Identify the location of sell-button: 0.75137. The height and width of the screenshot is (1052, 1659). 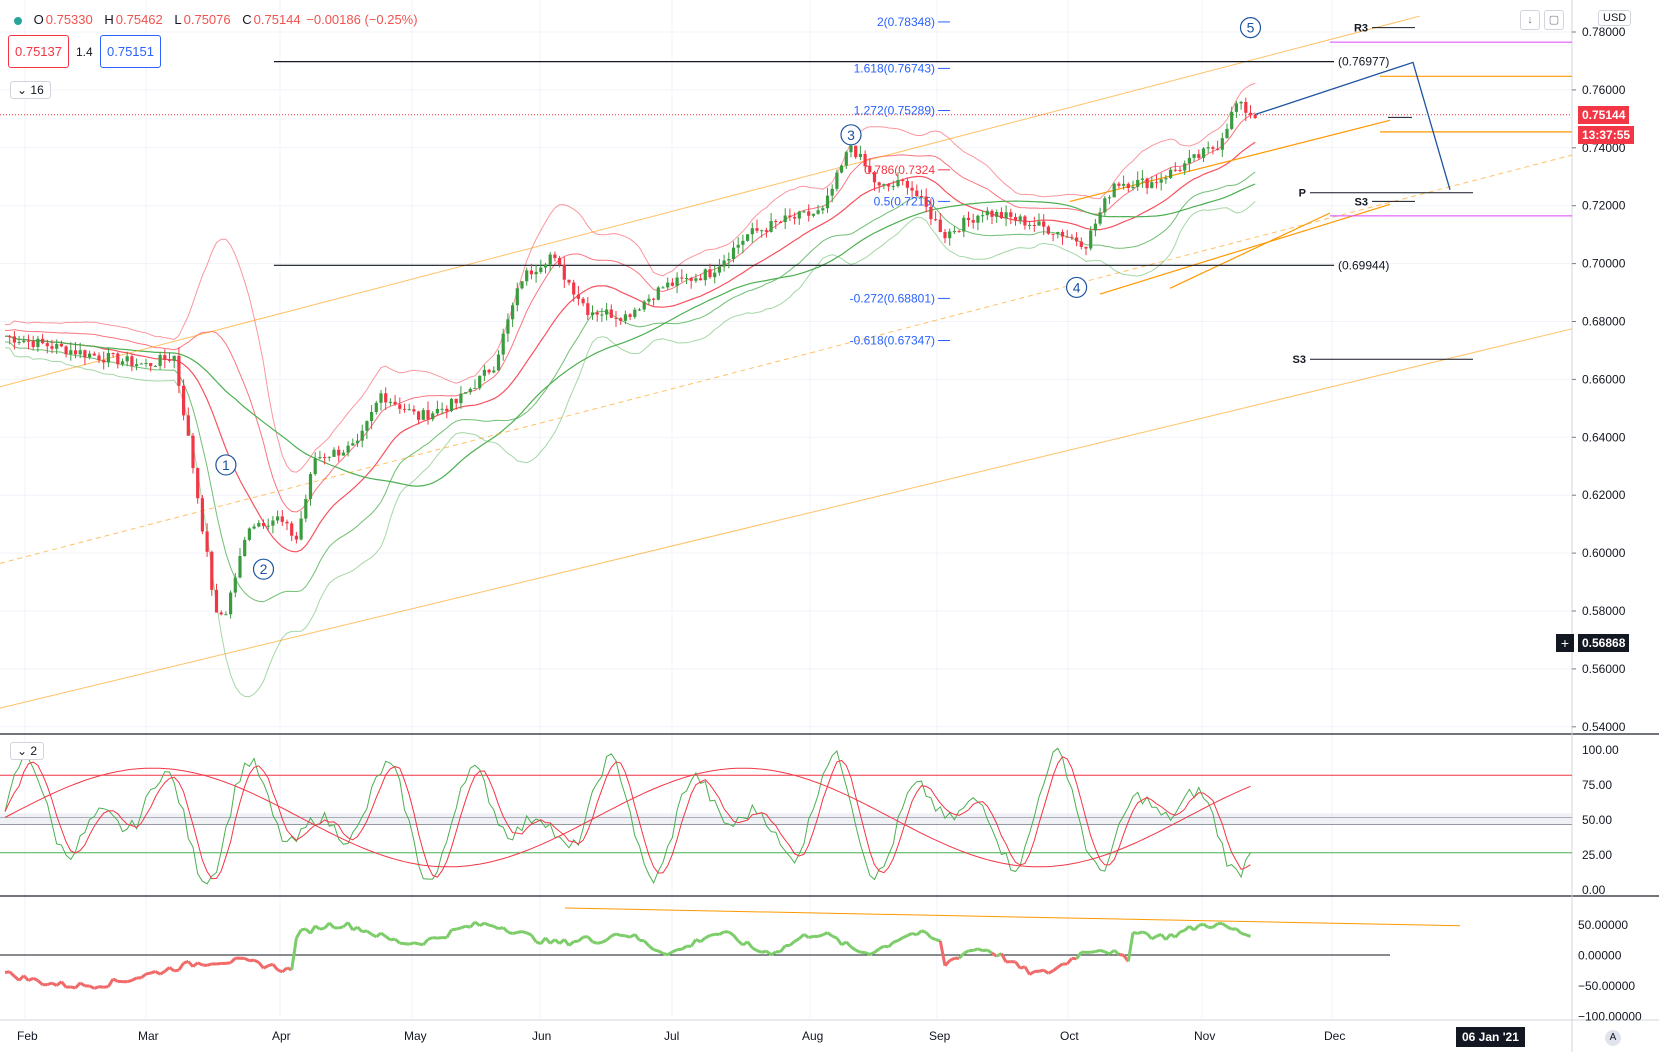
(38, 51).